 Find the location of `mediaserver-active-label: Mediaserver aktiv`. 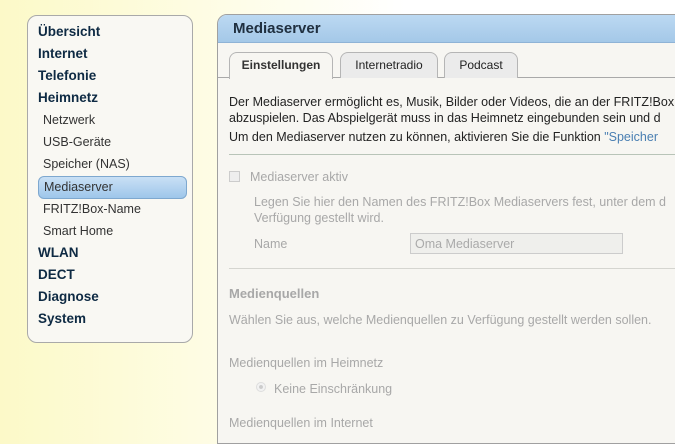

mediaserver-active-label: Mediaserver aktiv is located at coordinates (299, 177).